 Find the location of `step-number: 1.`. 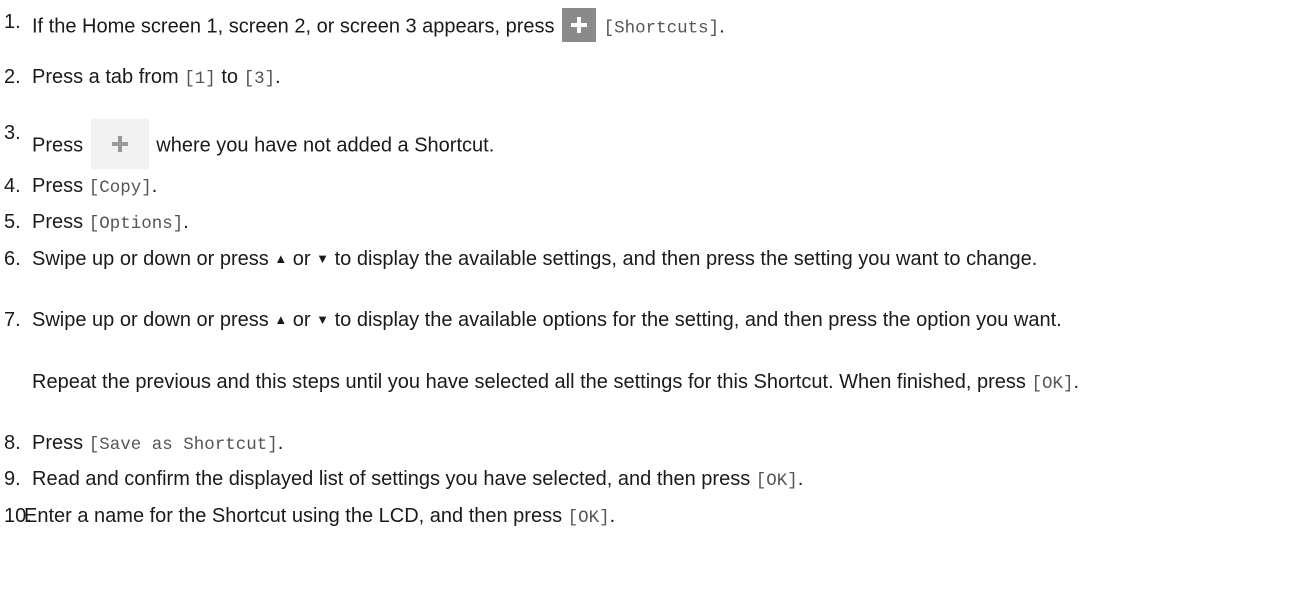

step-number: 1. is located at coordinates (12, 22).